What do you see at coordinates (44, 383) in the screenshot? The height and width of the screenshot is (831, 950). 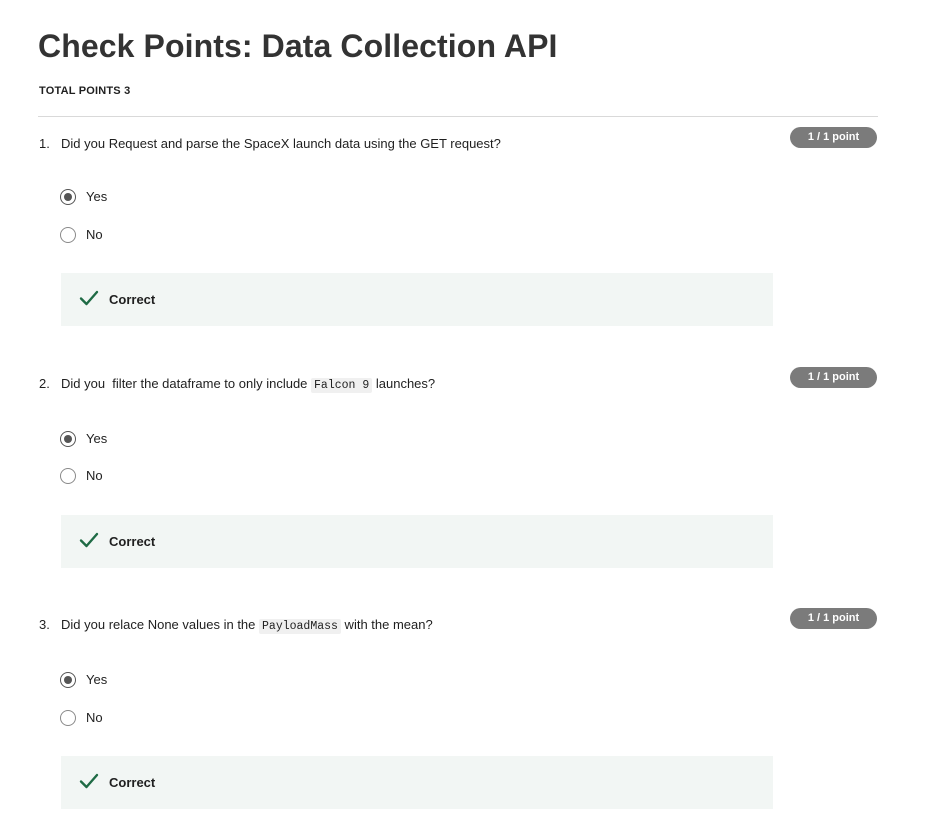 I see `question-number: 2.` at bounding box center [44, 383].